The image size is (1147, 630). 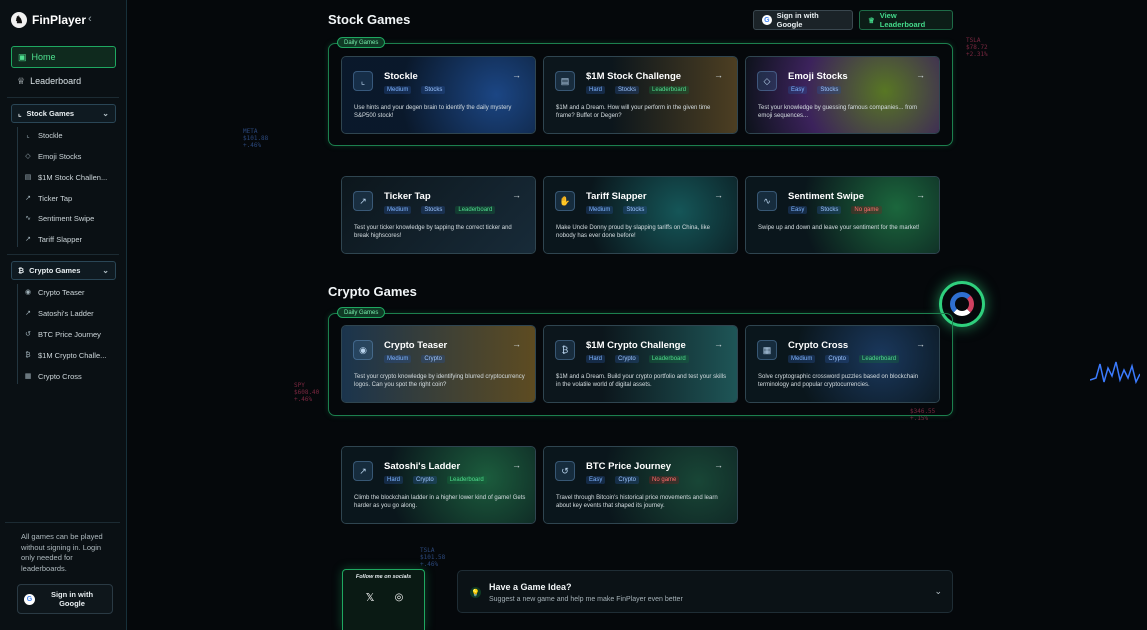 What do you see at coordinates (90, 19) in the screenshot?
I see `collapse-sidebar-icon: ‹` at bounding box center [90, 19].